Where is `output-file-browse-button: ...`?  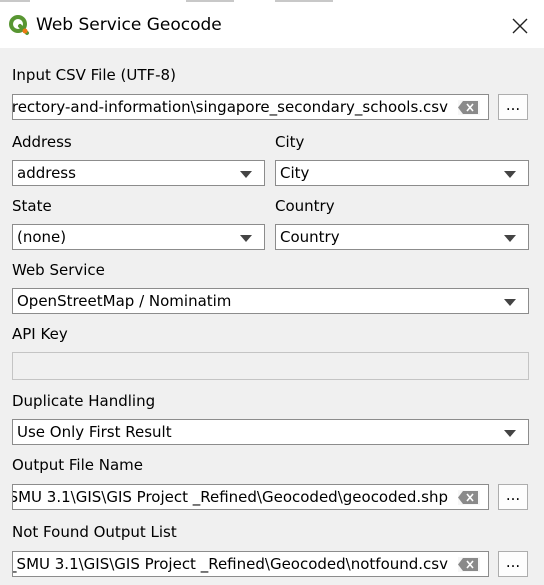 output-file-browse-button: ... is located at coordinates (513, 497).